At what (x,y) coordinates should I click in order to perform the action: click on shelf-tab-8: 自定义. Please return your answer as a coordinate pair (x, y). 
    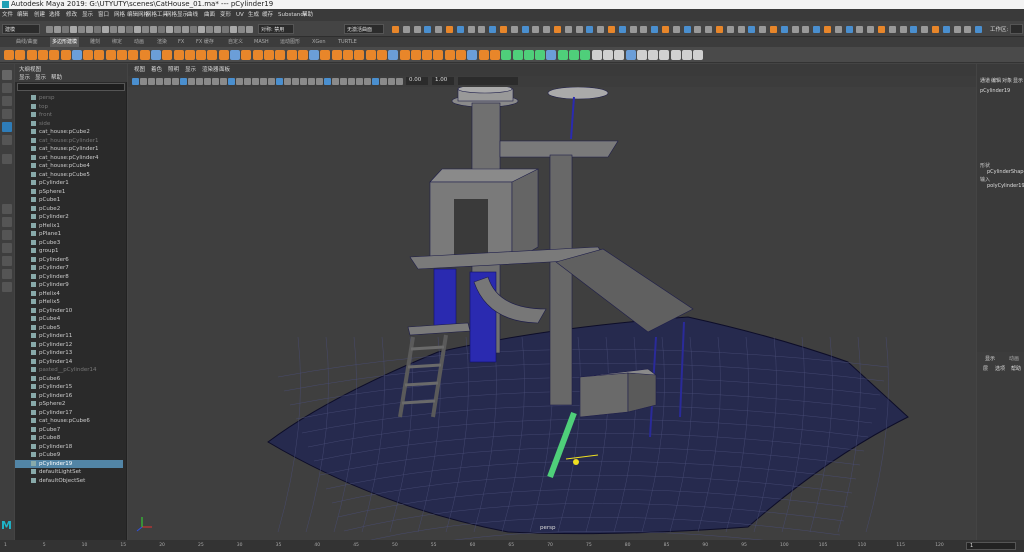
    Looking at the image, I should click on (235, 42).